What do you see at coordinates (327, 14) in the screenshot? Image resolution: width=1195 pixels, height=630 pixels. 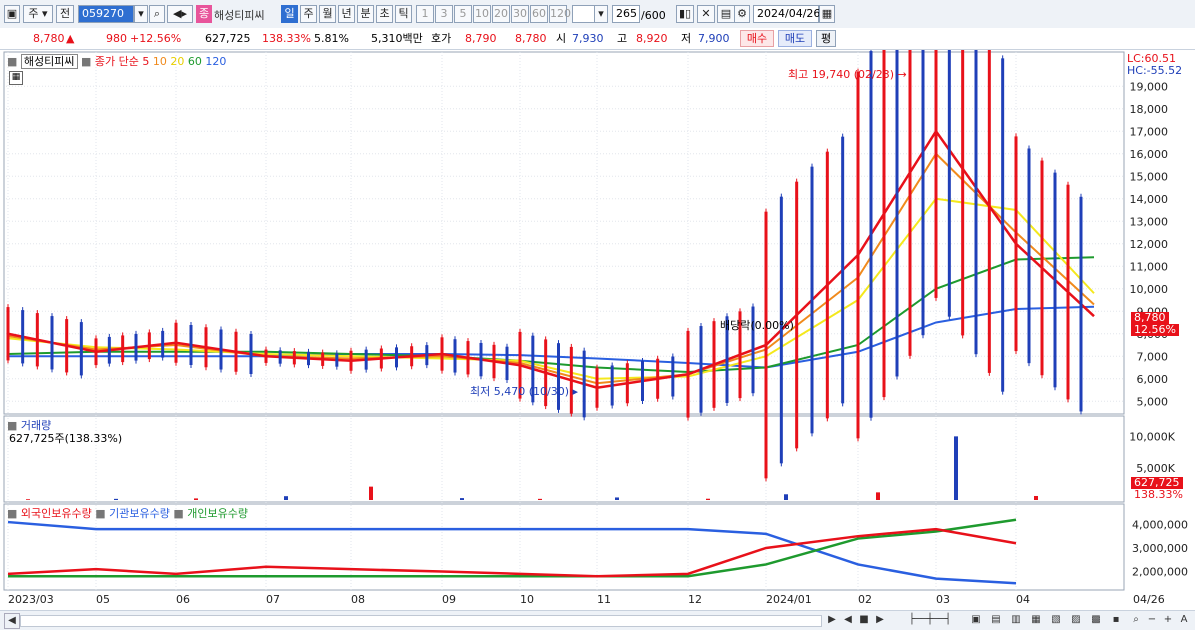 I see `period-button-2: 월` at bounding box center [327, 14].